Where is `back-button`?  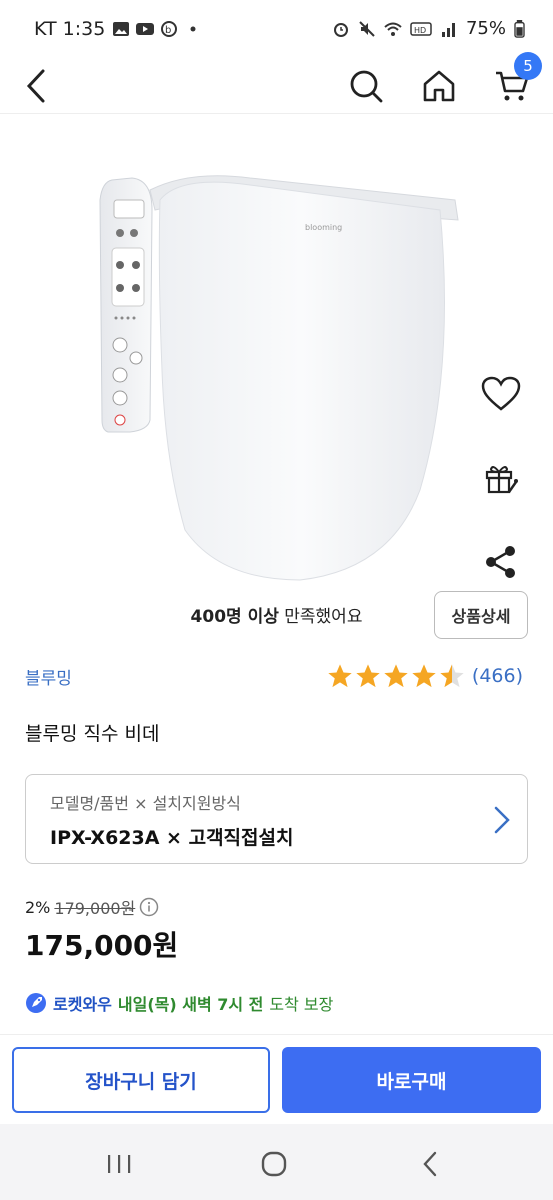
back-button is located at coordinates (36, 86).